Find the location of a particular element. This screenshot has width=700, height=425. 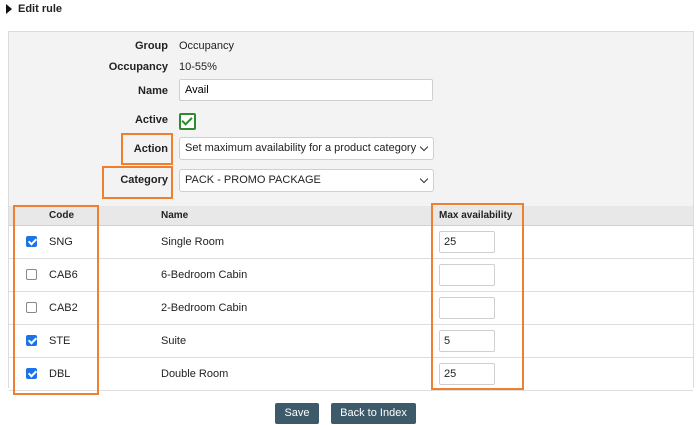

table-row: DBL Double Room 25 is located at coordinates (351, 374).